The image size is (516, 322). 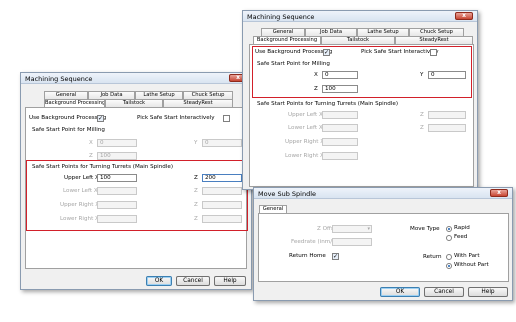 What do you see at coordinates (461, 237) in the screenshot?
I see `feed-label: Feed` at bounding box center [461, 237].